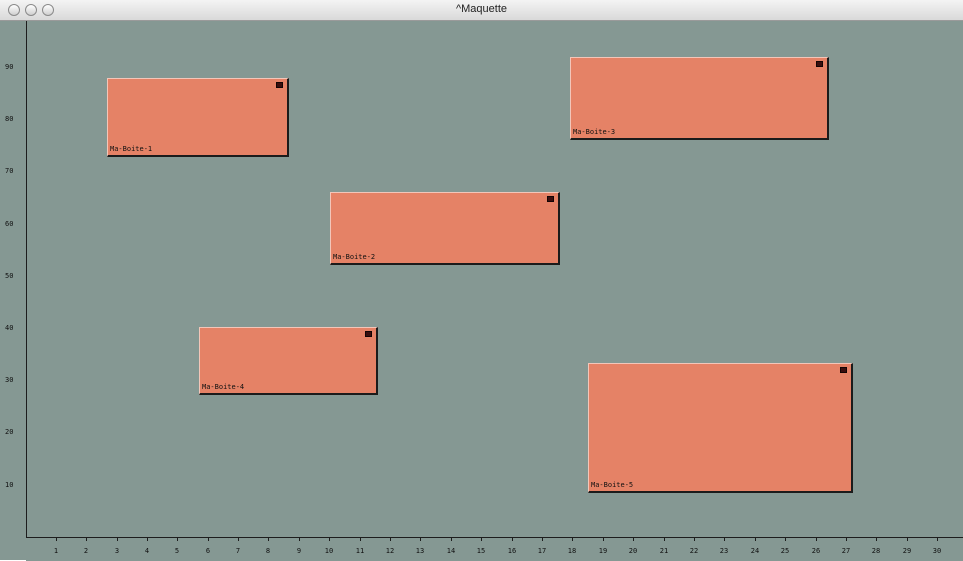  What do you see at coordinates (420, 551) in the screenshot?
I see `horizontal-ruler-label: 13` at bounding box center [420, 551].